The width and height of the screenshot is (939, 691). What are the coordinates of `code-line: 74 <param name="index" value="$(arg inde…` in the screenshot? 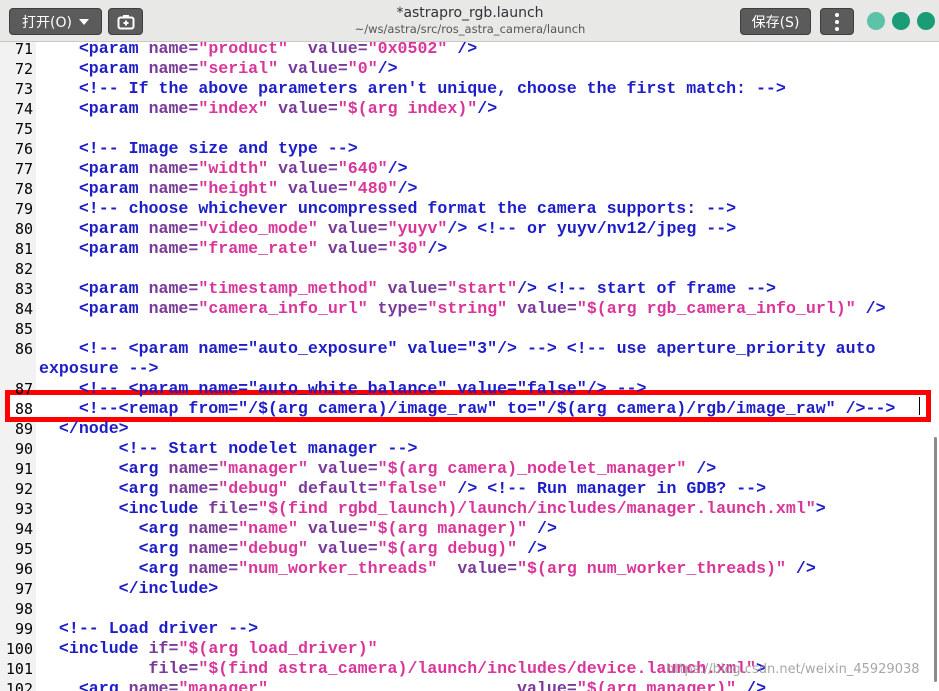 It's located at (469, 109).